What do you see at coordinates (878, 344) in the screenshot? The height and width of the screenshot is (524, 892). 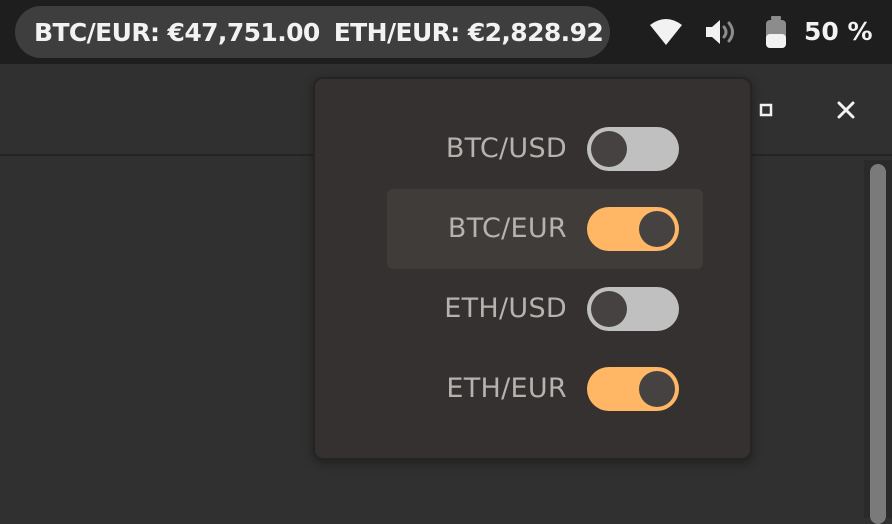 I see `scrollbar-thumb` at bounding box center [878, 344].